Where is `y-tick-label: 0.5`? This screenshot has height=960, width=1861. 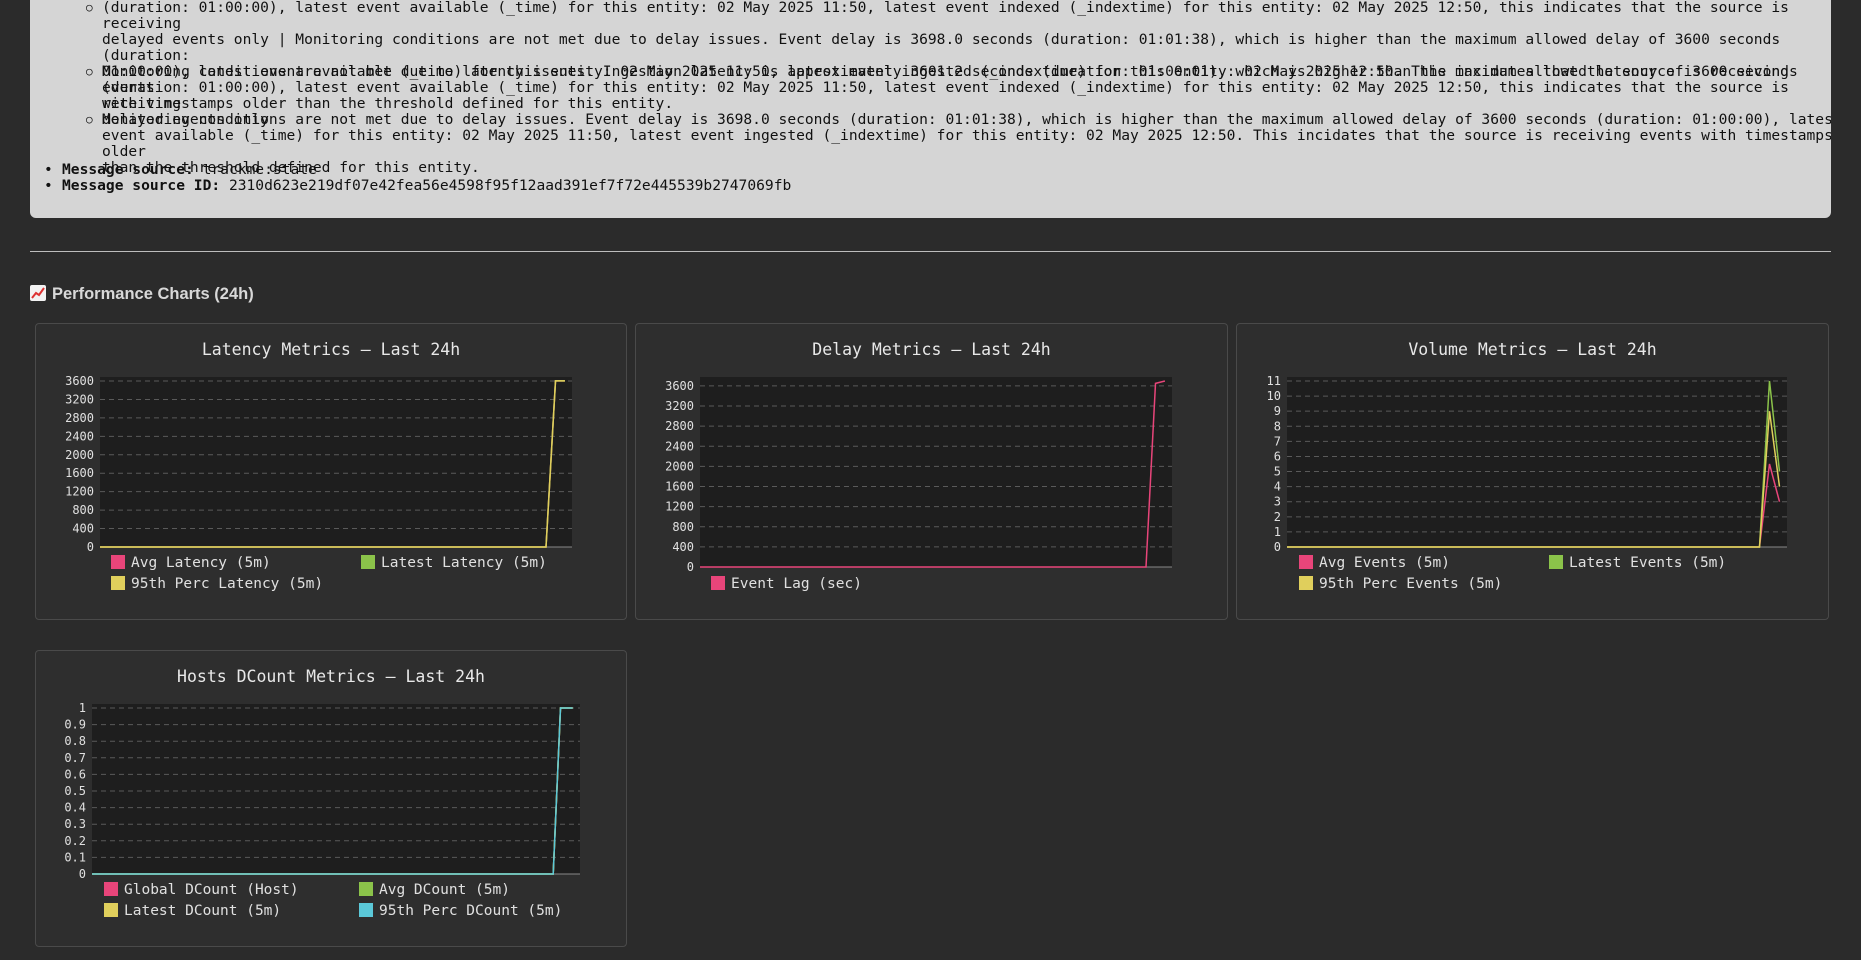
y-tick-label: 0.5 is located at coordinates (75, 791).